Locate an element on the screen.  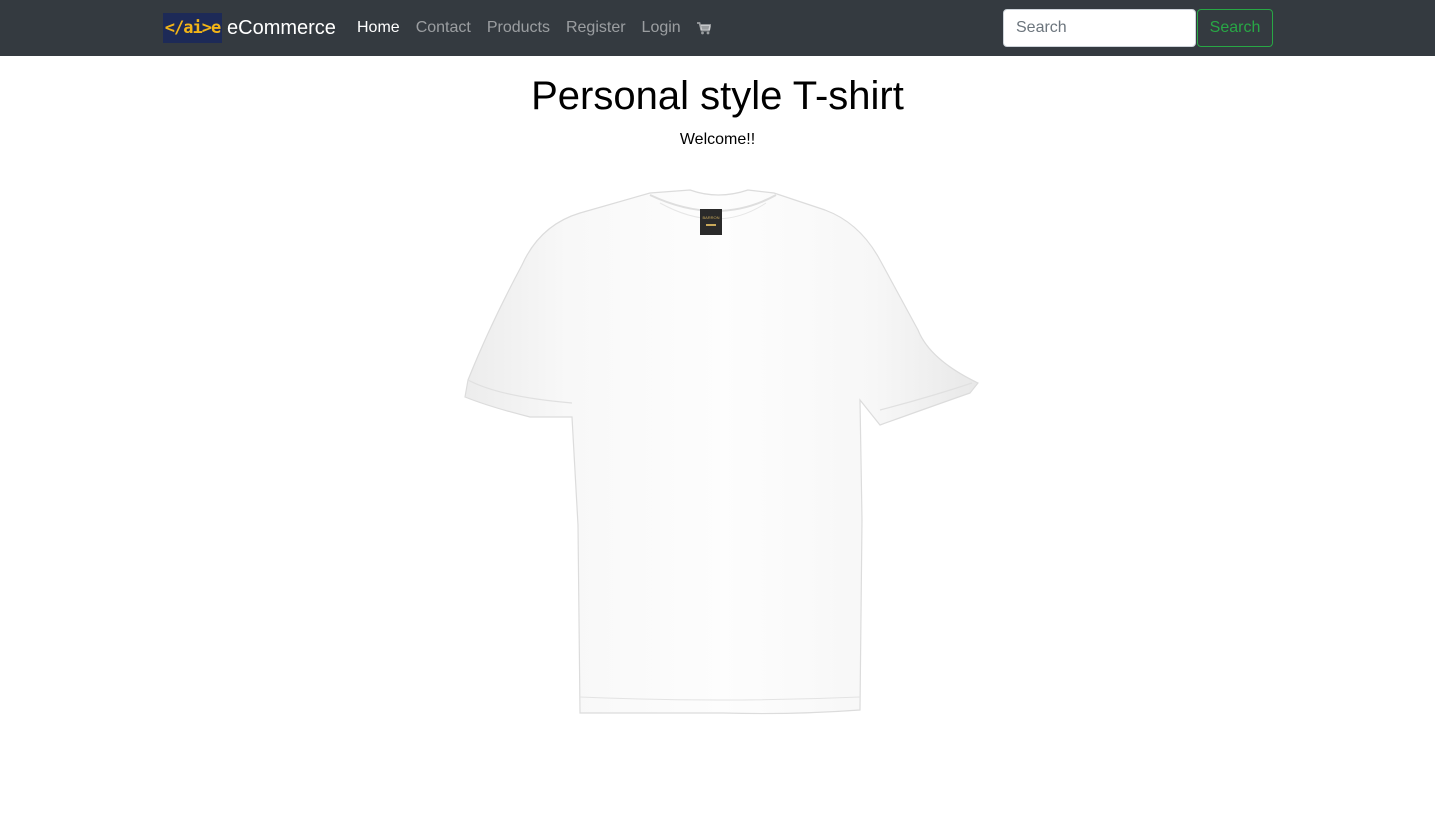
page-title: Personal style T-shirt is located at coordinates (717, 96).